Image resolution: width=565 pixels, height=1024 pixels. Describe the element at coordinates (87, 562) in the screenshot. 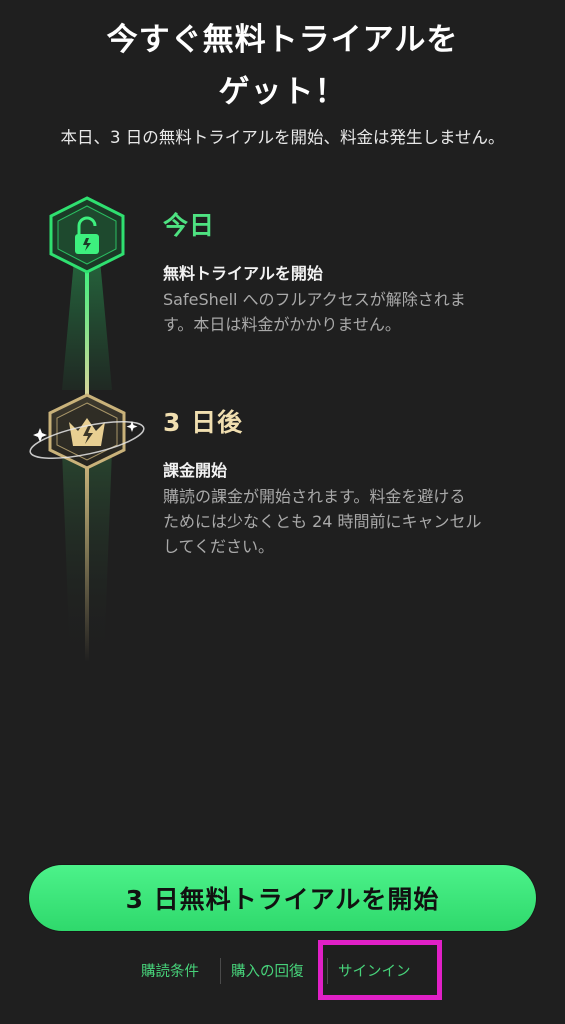

I see `timeline-line-bottom` at that location.